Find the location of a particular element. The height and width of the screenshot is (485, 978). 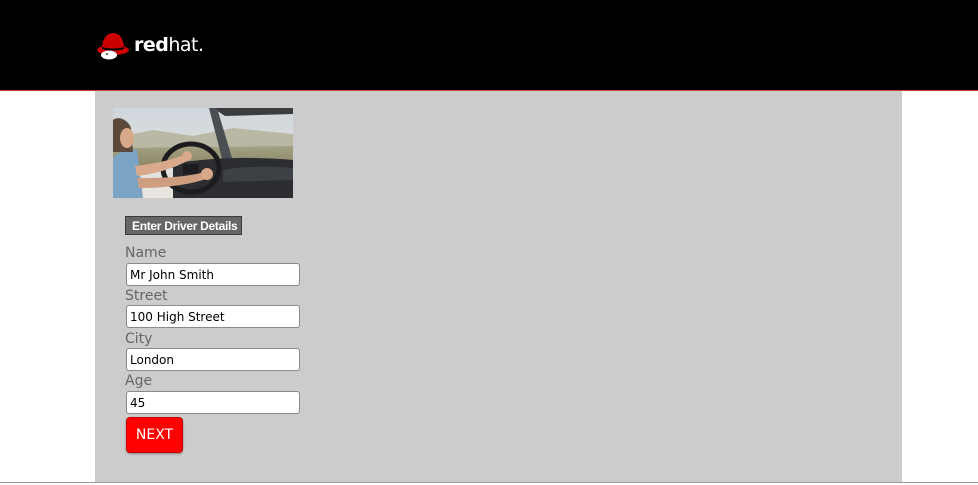

redhat-logo: redhat. is located at coordinates (150, 45).